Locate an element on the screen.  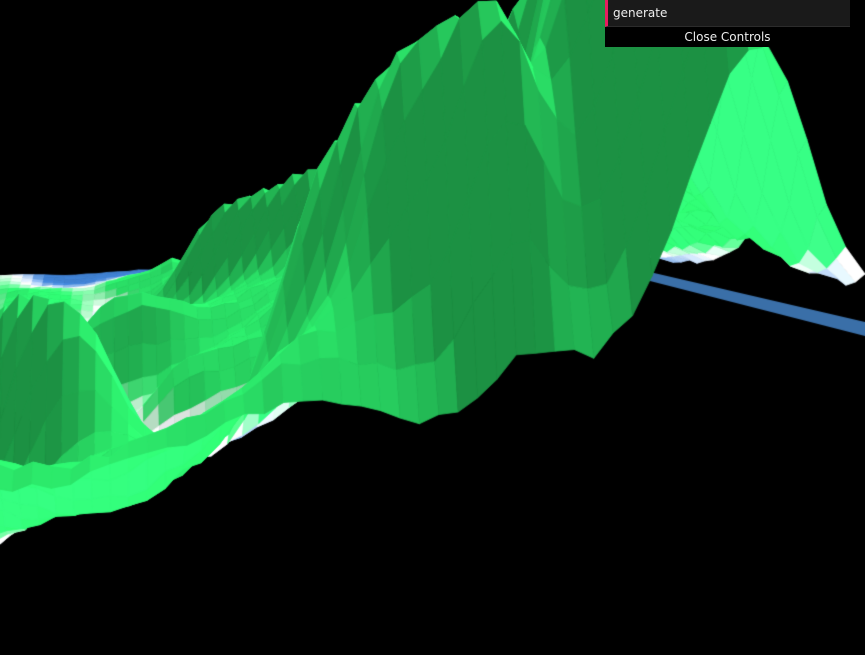
generate-button: generate is located at coordinates (727, 13).